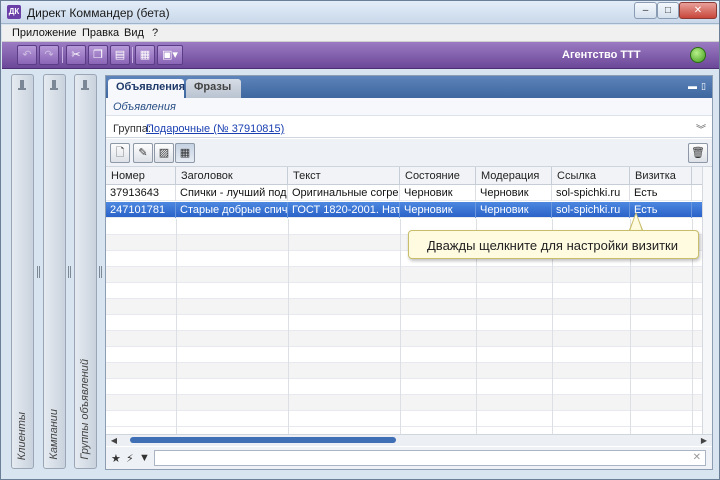  I want to click on cell-vcard: Есть, so click(661, 193).